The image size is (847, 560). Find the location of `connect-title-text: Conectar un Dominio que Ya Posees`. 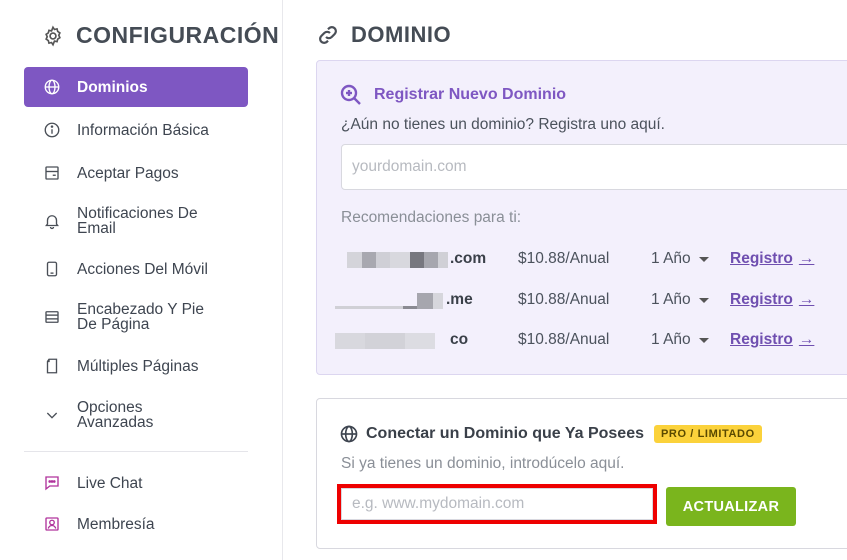

connect-title-text: Conectar un Dominio que Ya Posees is located at coordinates (505, 433).